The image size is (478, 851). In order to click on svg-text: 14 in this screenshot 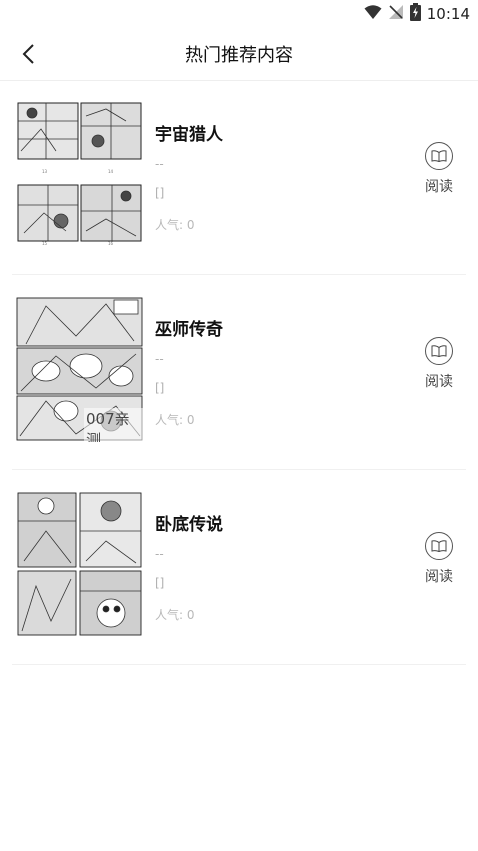, I will do `click(111, 171)`.